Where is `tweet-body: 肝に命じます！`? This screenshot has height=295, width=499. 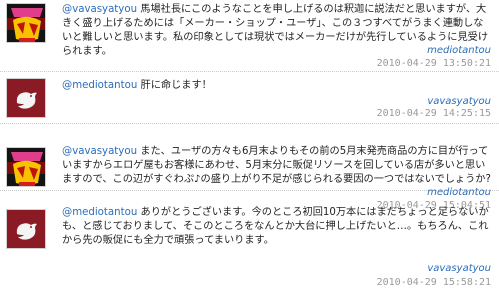
tweet-body: 肝に命じます！ is located at coordinates (176, 85).